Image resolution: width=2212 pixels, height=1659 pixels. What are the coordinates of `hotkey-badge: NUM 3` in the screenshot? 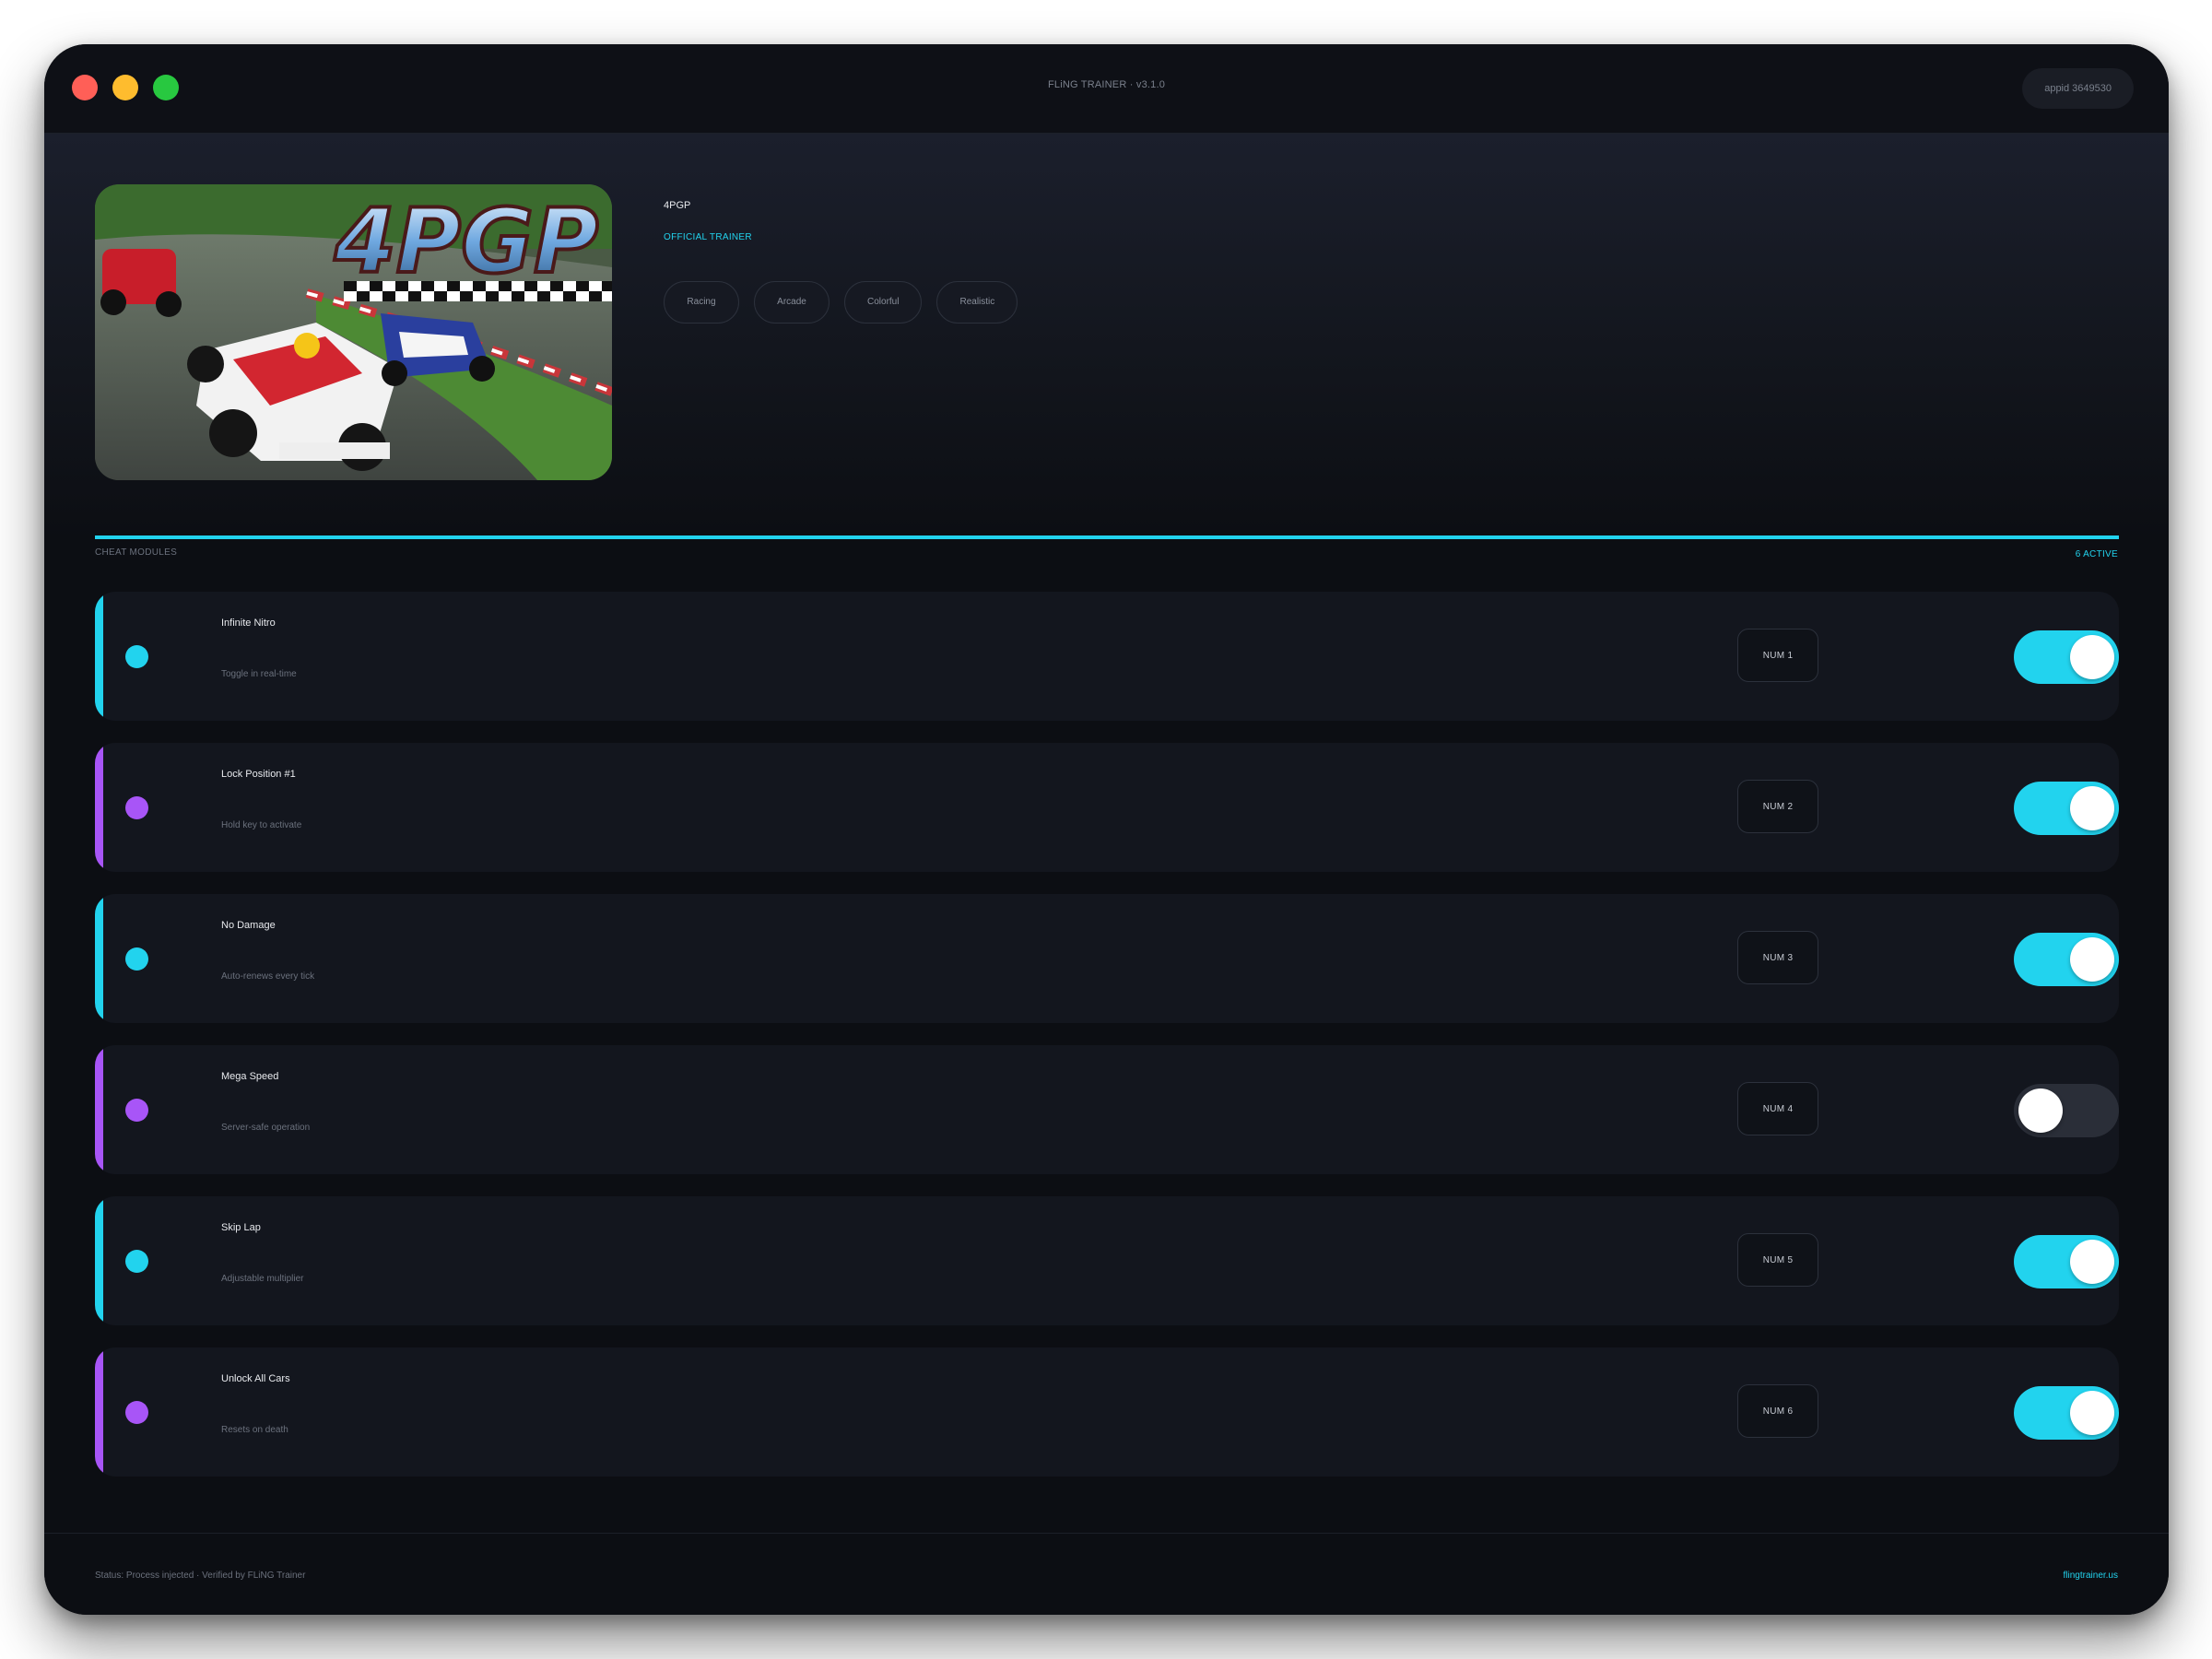 It's located at (1777, 957).